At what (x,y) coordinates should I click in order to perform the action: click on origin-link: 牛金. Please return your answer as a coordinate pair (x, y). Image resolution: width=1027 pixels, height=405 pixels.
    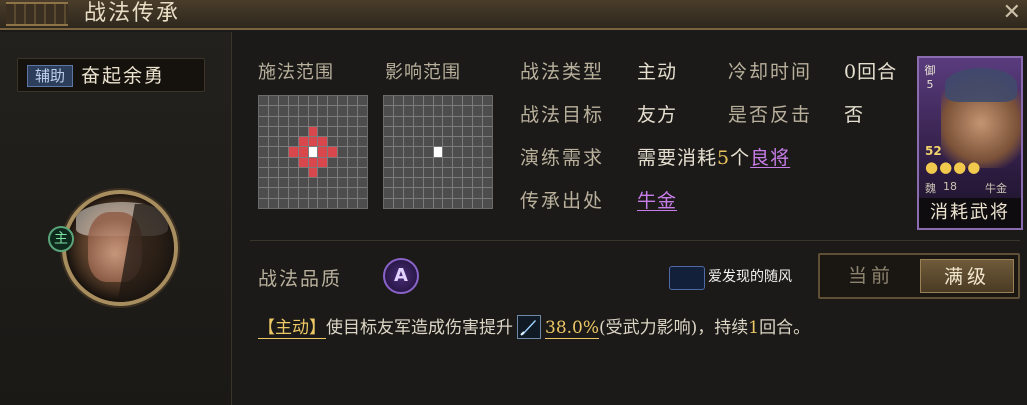
    Looking at the image, I should click on (657, 201).